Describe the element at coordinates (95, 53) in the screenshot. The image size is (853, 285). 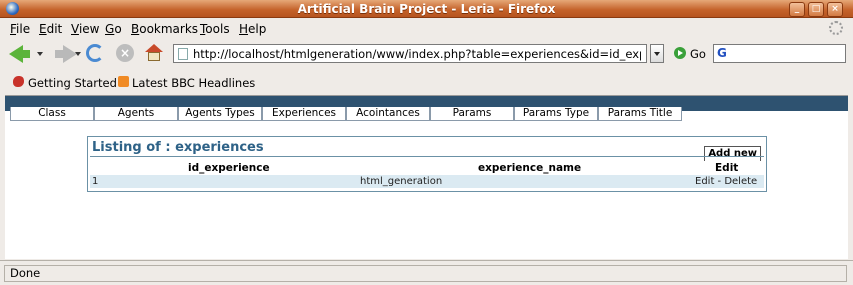
I see `reload-icon` at that location.